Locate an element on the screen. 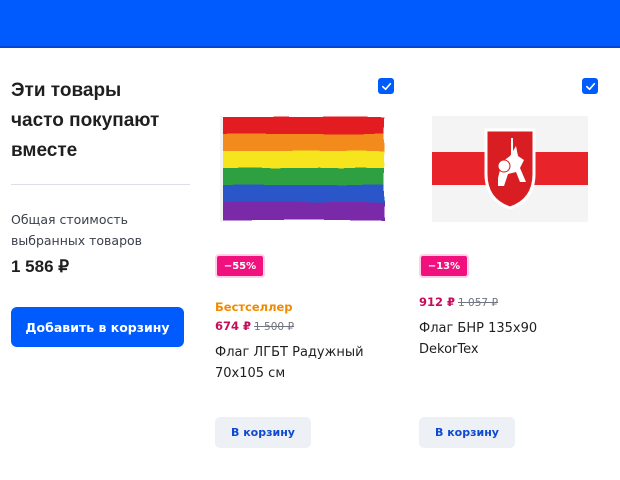  product-name-line: Флаг ЛГБТ Радужный is located at coordinates (289, 352).